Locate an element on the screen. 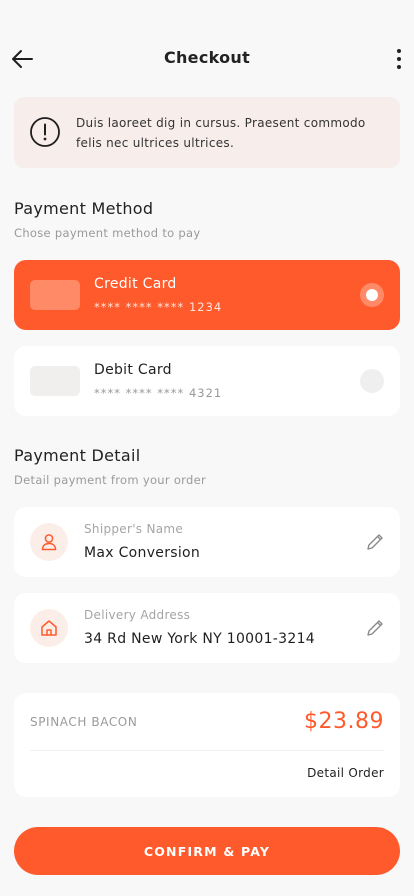  field-label: Delivery Address is located at coordinates (137, 615).